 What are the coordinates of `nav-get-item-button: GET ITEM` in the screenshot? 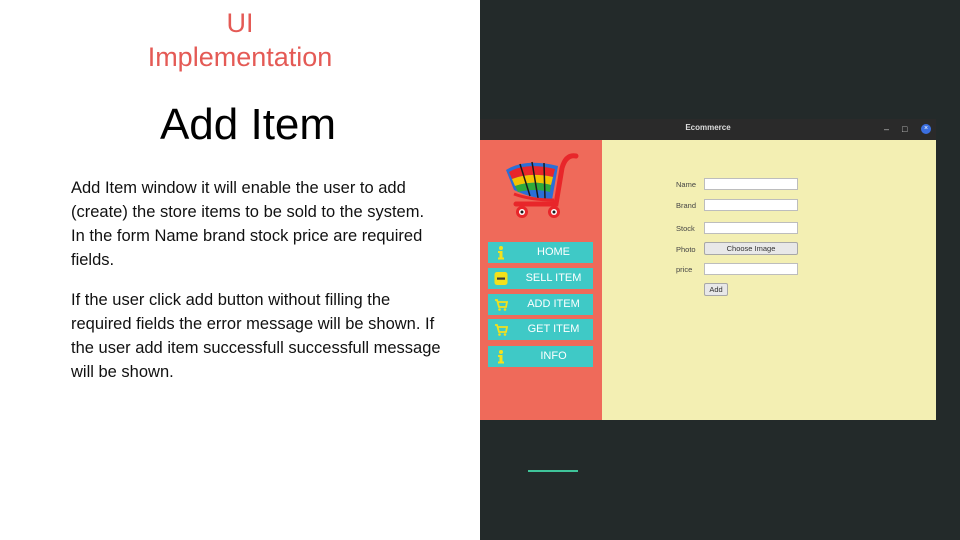 It's located at (540, 329).